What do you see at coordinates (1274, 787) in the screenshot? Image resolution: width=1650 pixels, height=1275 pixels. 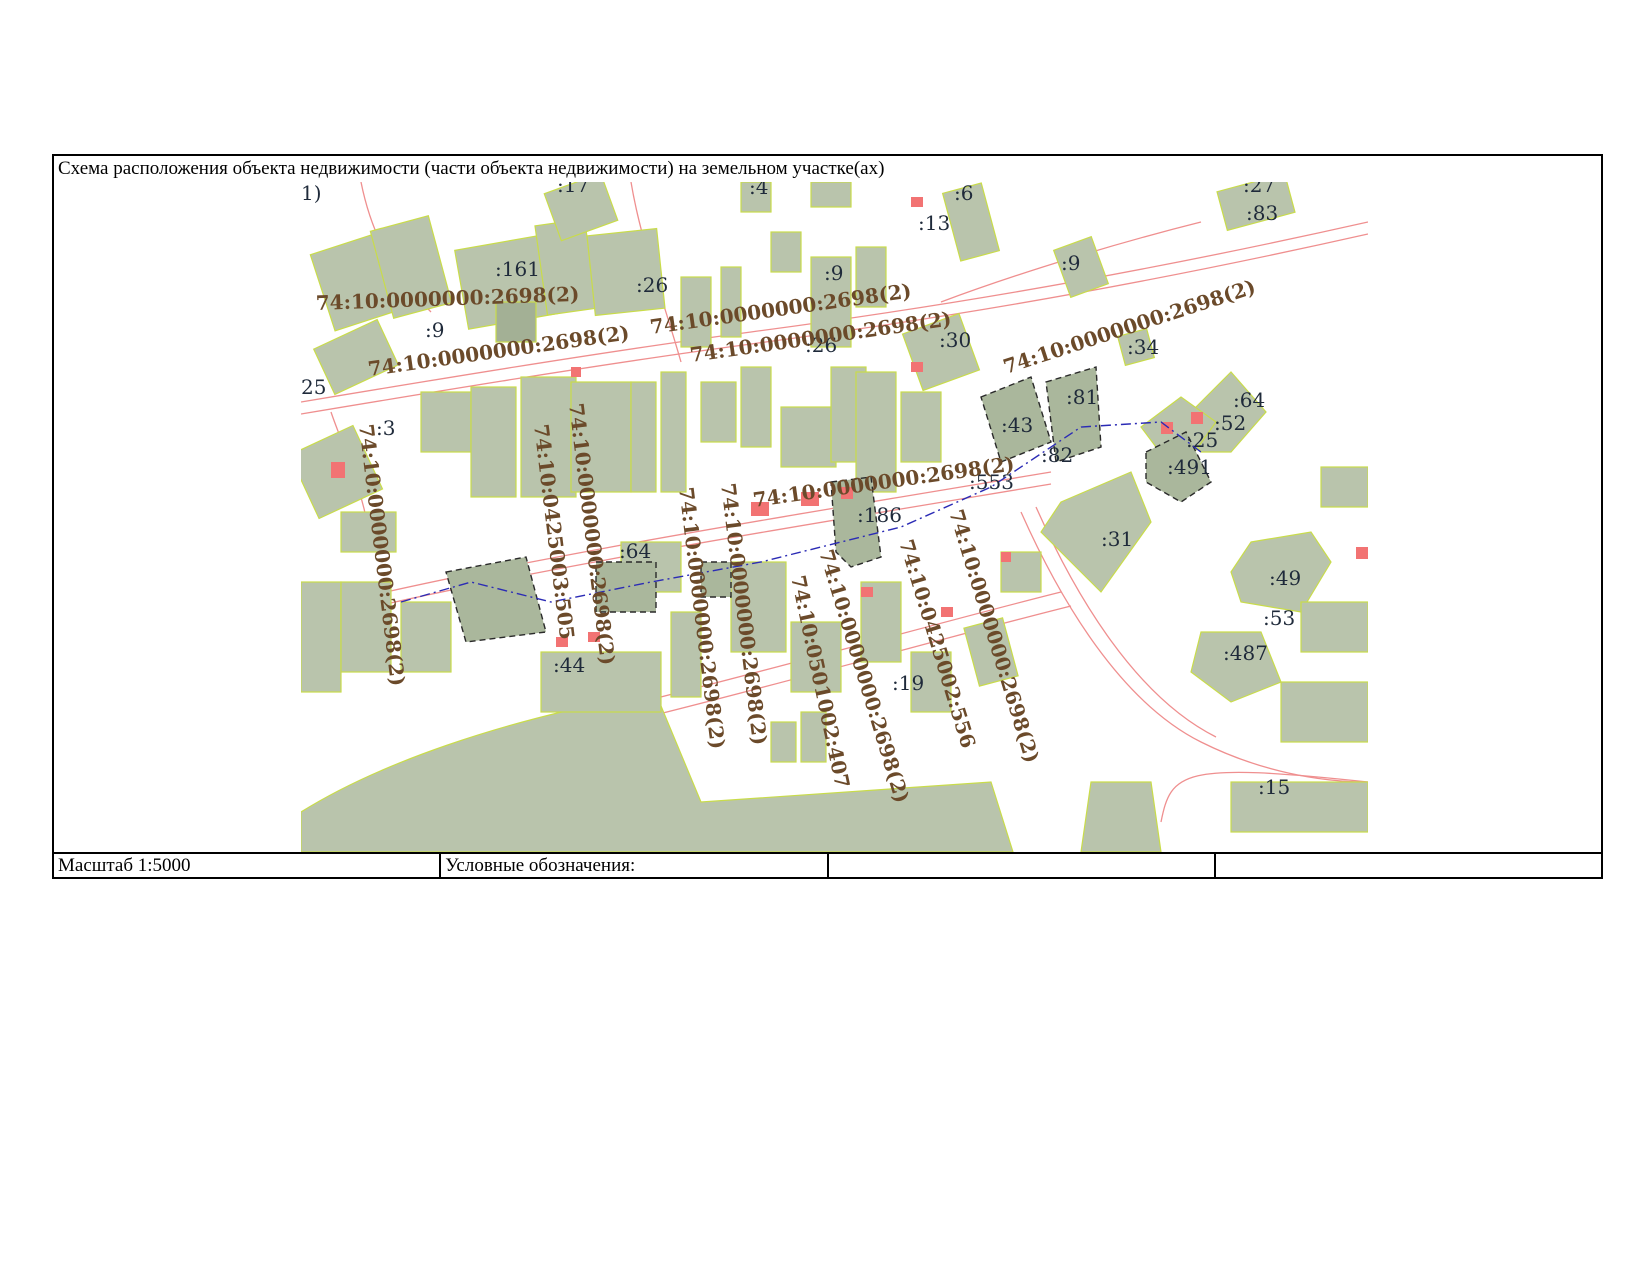 I see `parcel-label: :15` at bounding box center [1274, 787].